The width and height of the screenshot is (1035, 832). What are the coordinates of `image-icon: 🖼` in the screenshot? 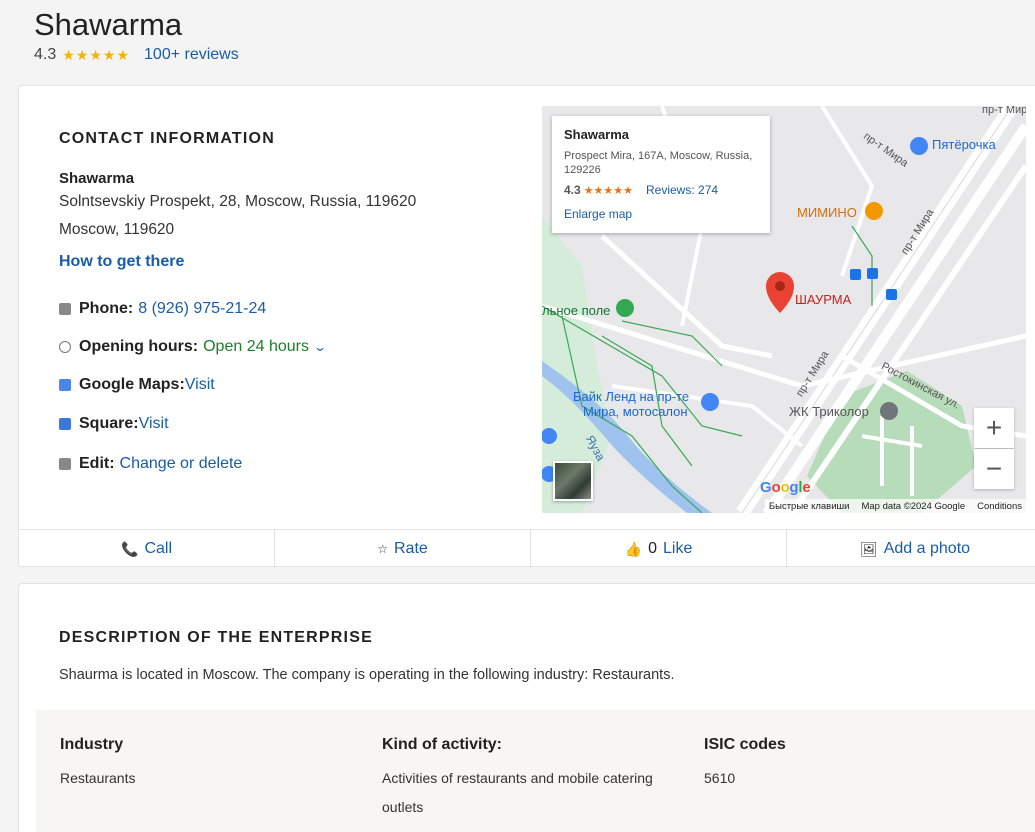 It's located at (868, 548).